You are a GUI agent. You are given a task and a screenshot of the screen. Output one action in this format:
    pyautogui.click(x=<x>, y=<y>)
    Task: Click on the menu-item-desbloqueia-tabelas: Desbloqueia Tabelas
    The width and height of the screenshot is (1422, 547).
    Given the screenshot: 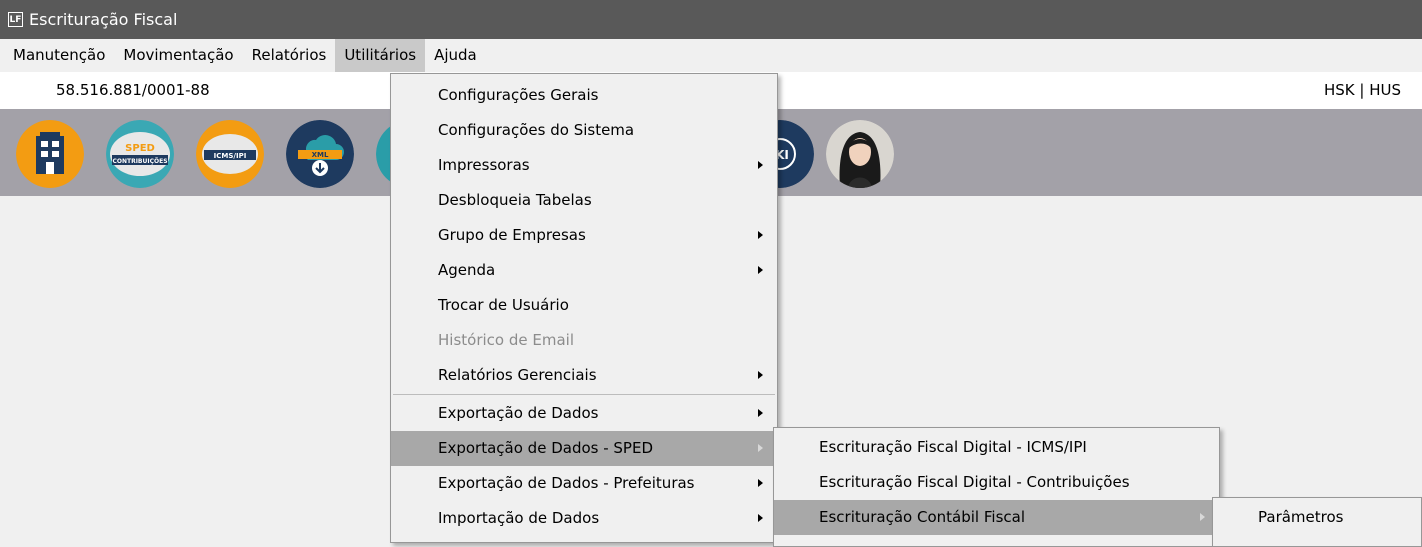 What is the action you would take?
    pyautogui.click(x=584, y=200)
    